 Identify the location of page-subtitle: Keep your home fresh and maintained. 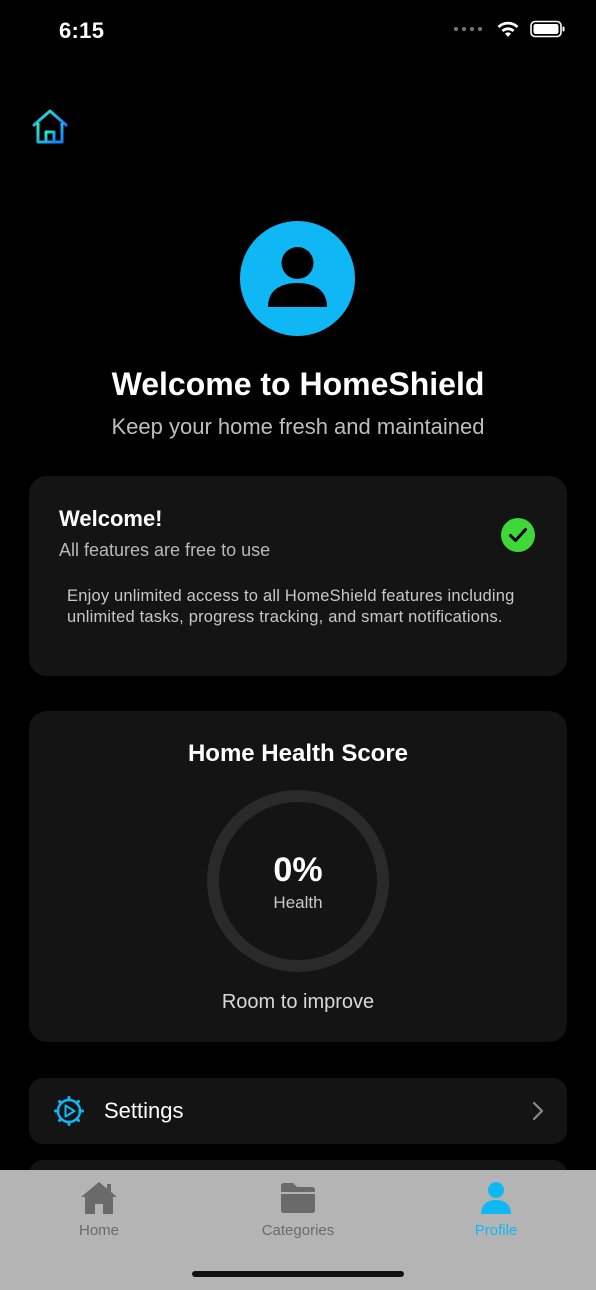
(298, 426).